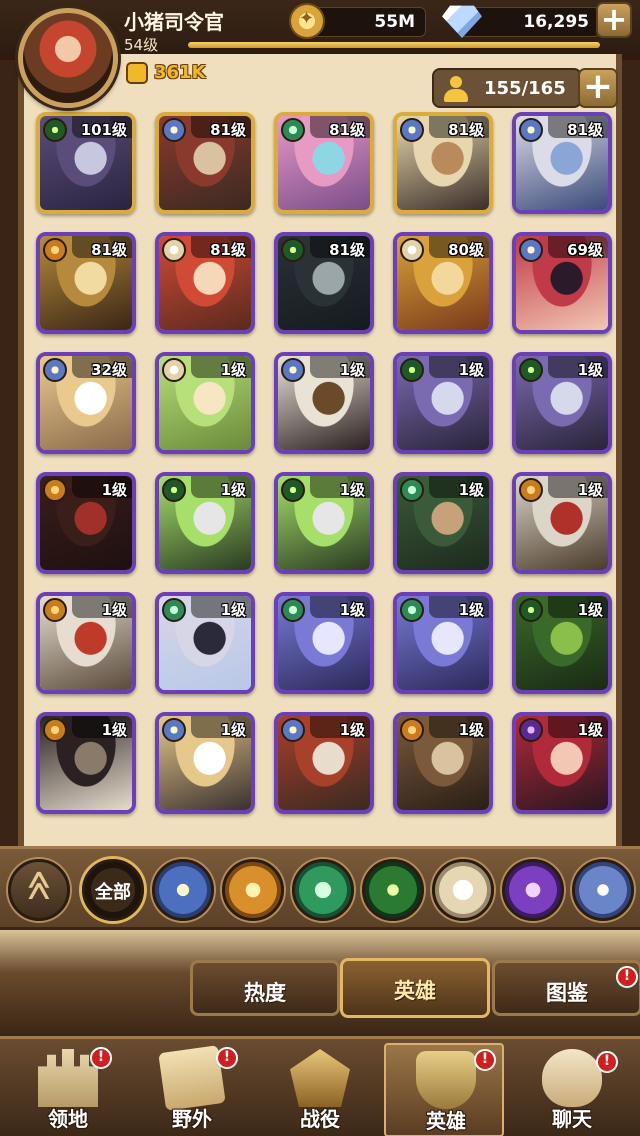 The width and height of the screenshot is (640, 1136). I want to click on gold-value: 55M, so click(394, 22).